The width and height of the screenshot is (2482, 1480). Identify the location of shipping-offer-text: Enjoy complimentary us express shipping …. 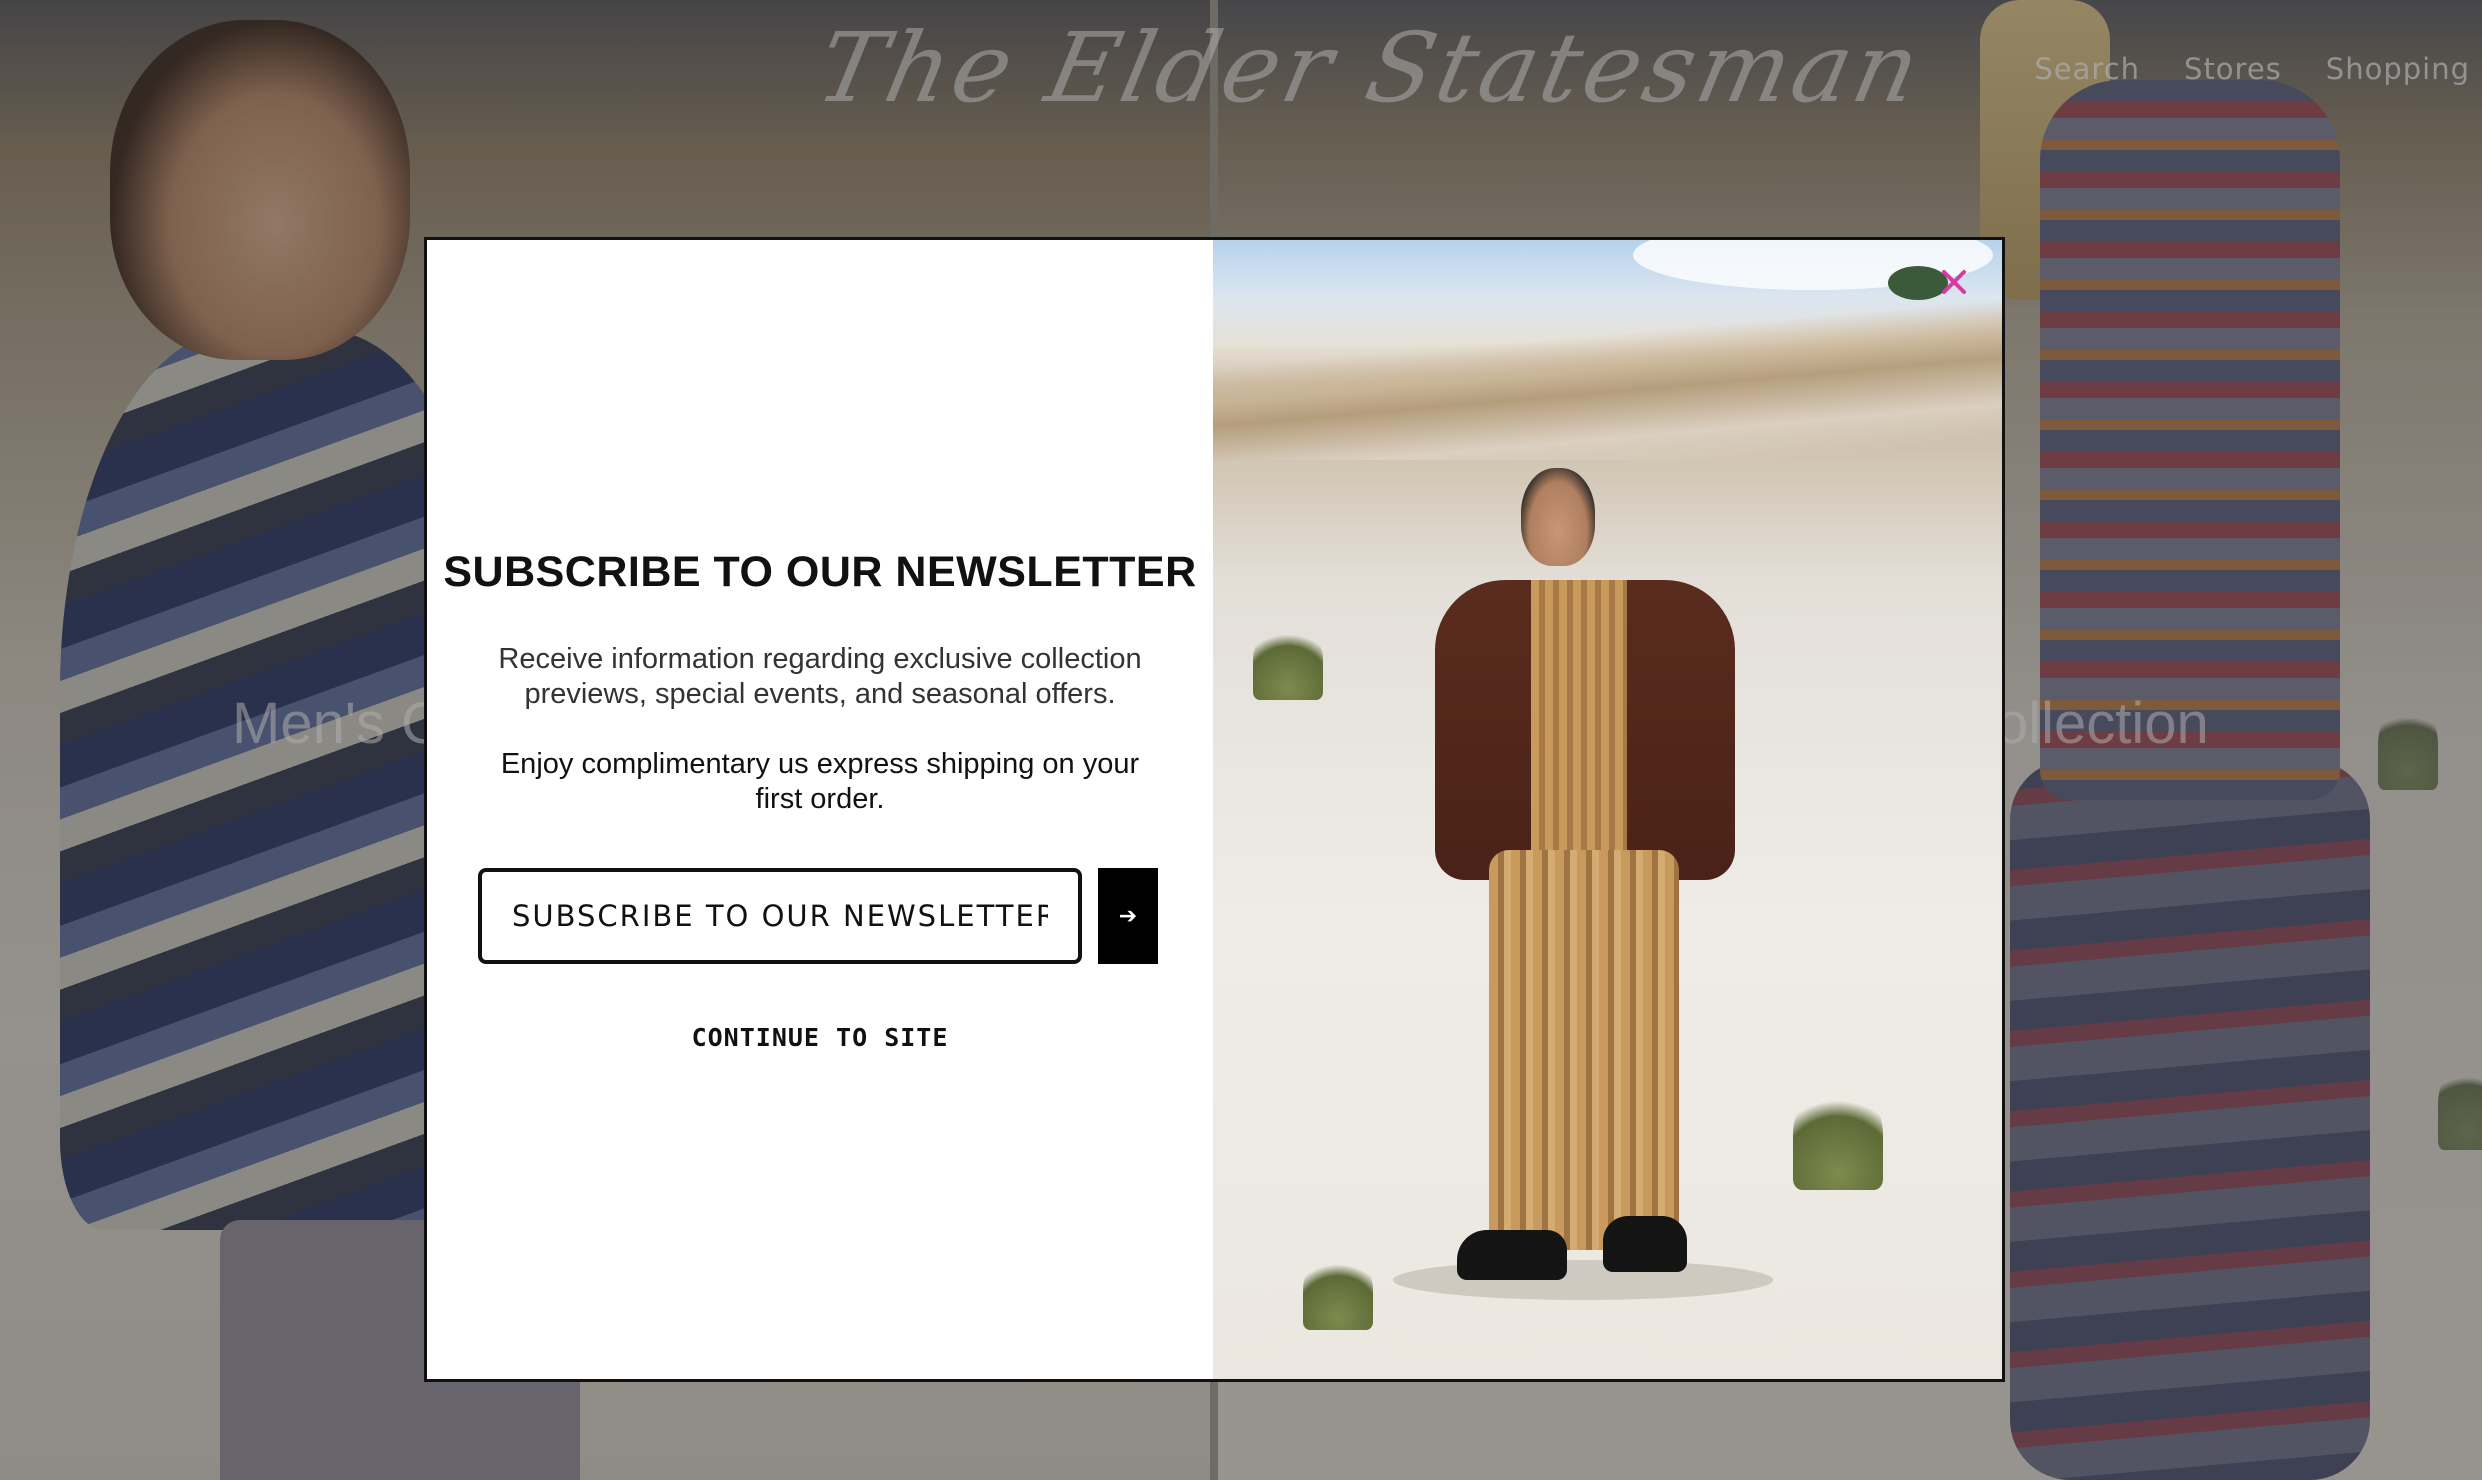
(820, 781).